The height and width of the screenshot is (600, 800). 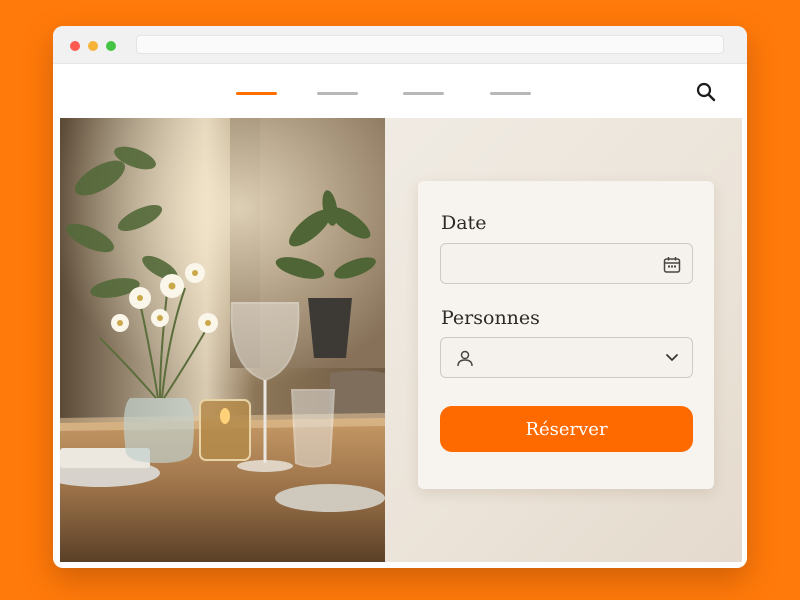 I want to click on chevron-down-icon, so click(x=672, y=358).